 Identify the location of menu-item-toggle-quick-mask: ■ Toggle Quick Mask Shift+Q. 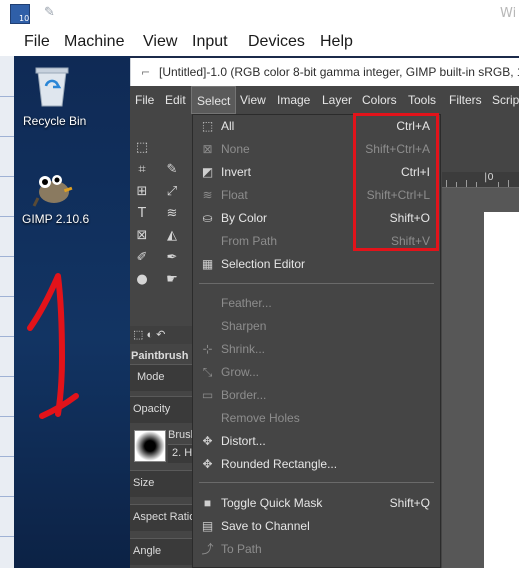
(316, 504).